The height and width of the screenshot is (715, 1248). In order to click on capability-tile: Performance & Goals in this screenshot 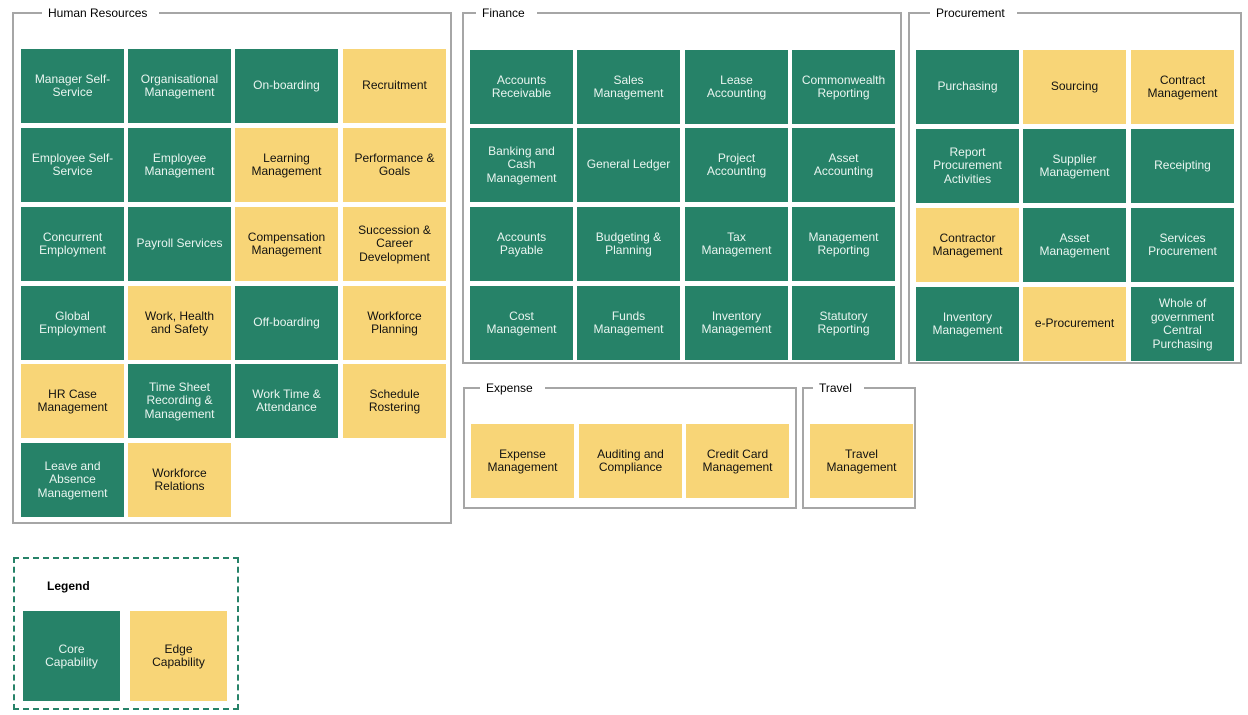, I will do `click(394, 165)`.